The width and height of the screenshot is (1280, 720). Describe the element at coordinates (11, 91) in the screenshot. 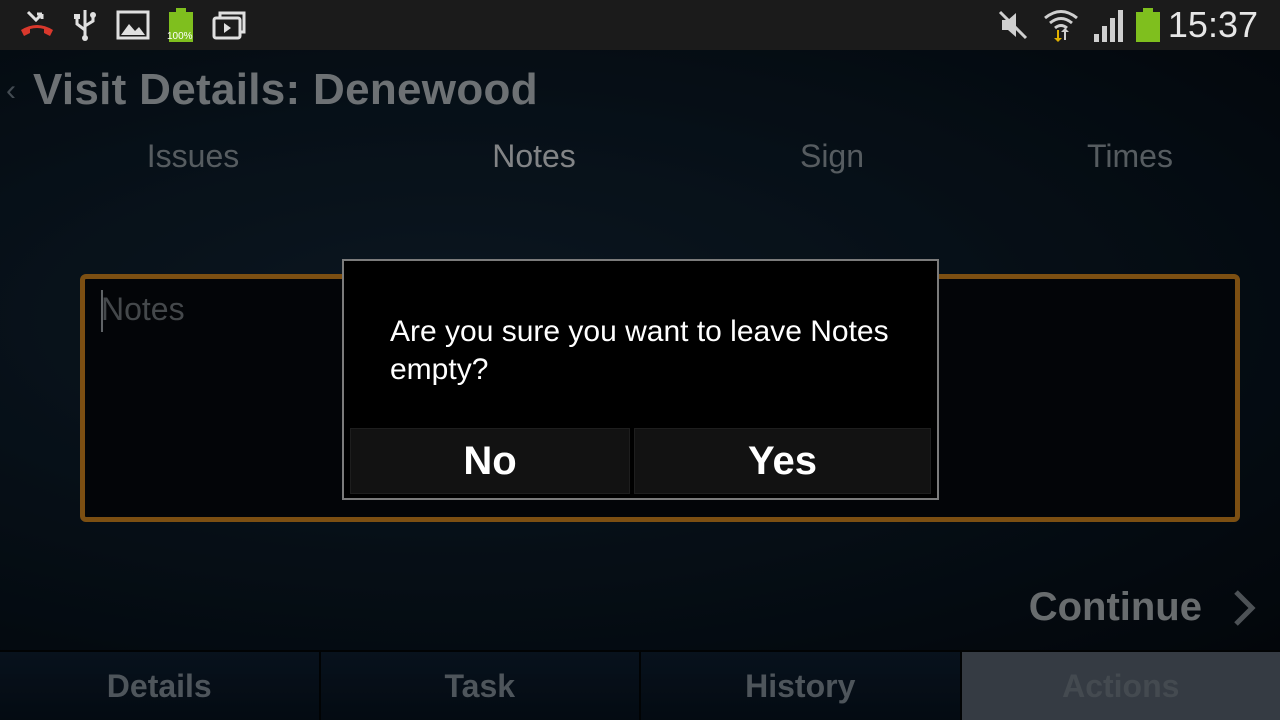

I see `back-chevron-icon: ‹` at that location.